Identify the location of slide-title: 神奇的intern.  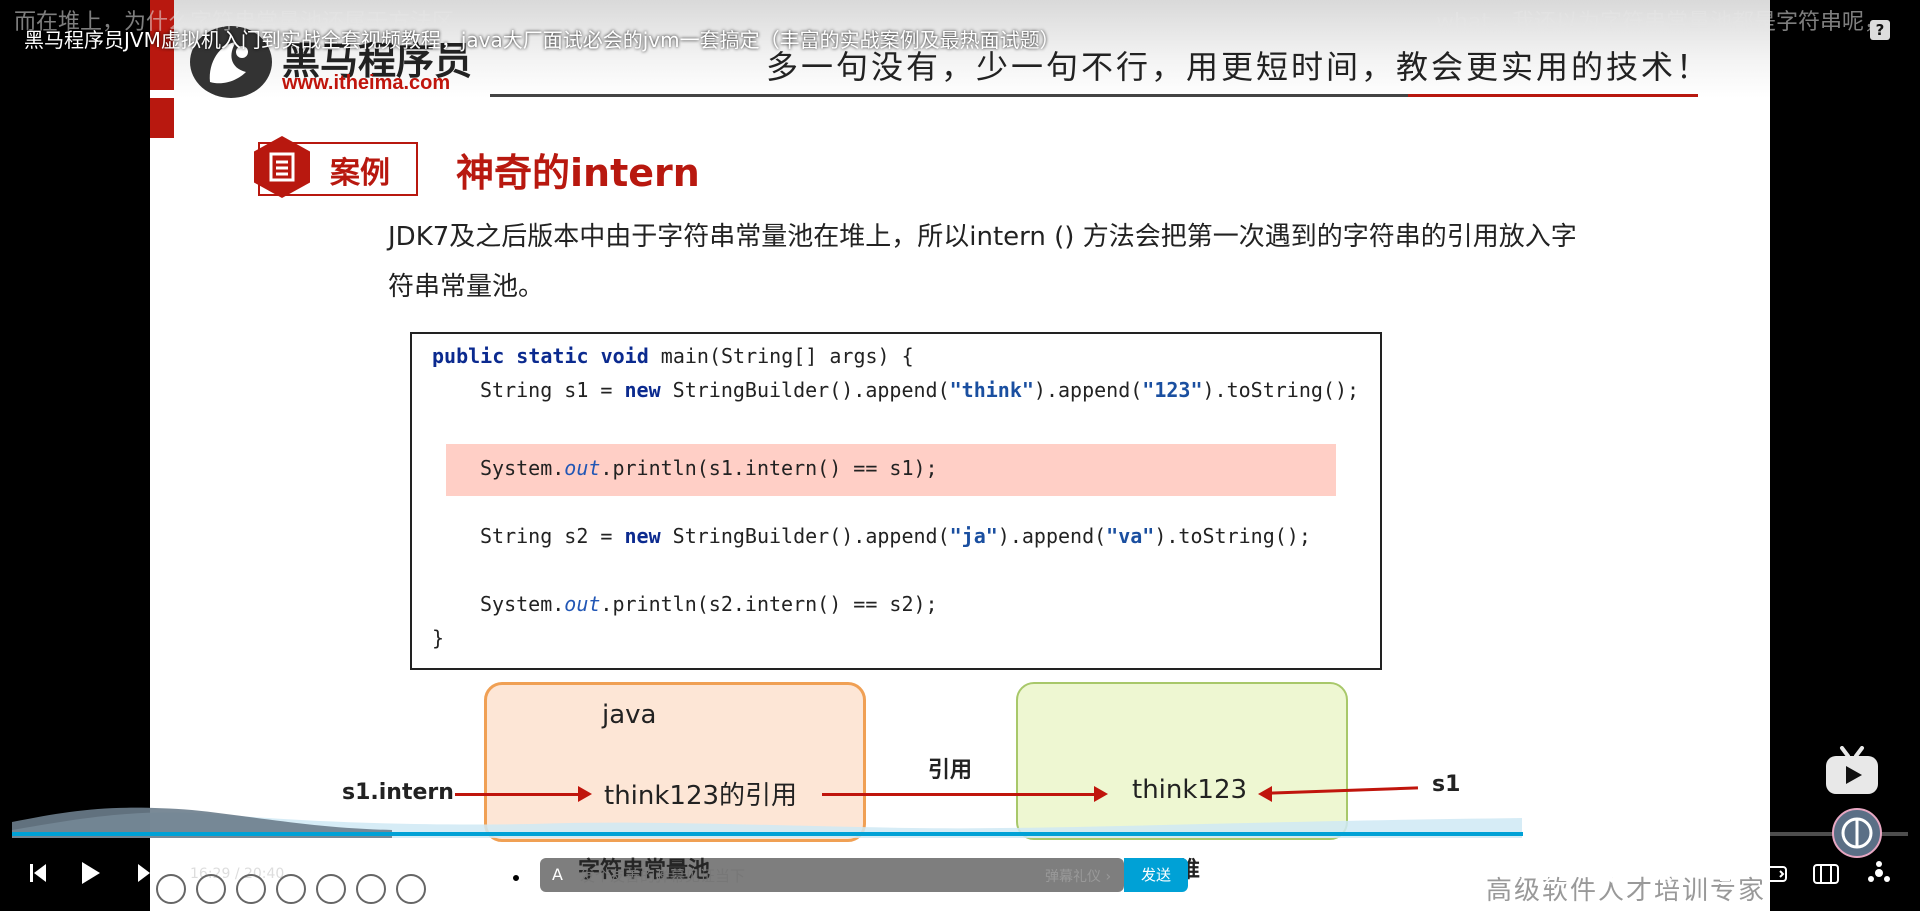
(578, 173).